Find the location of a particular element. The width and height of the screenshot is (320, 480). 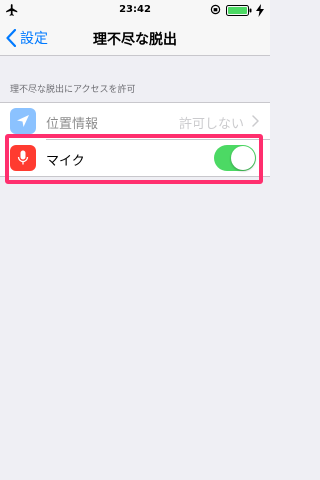

microphone-row: マイク is located at coordinates (135, 158).